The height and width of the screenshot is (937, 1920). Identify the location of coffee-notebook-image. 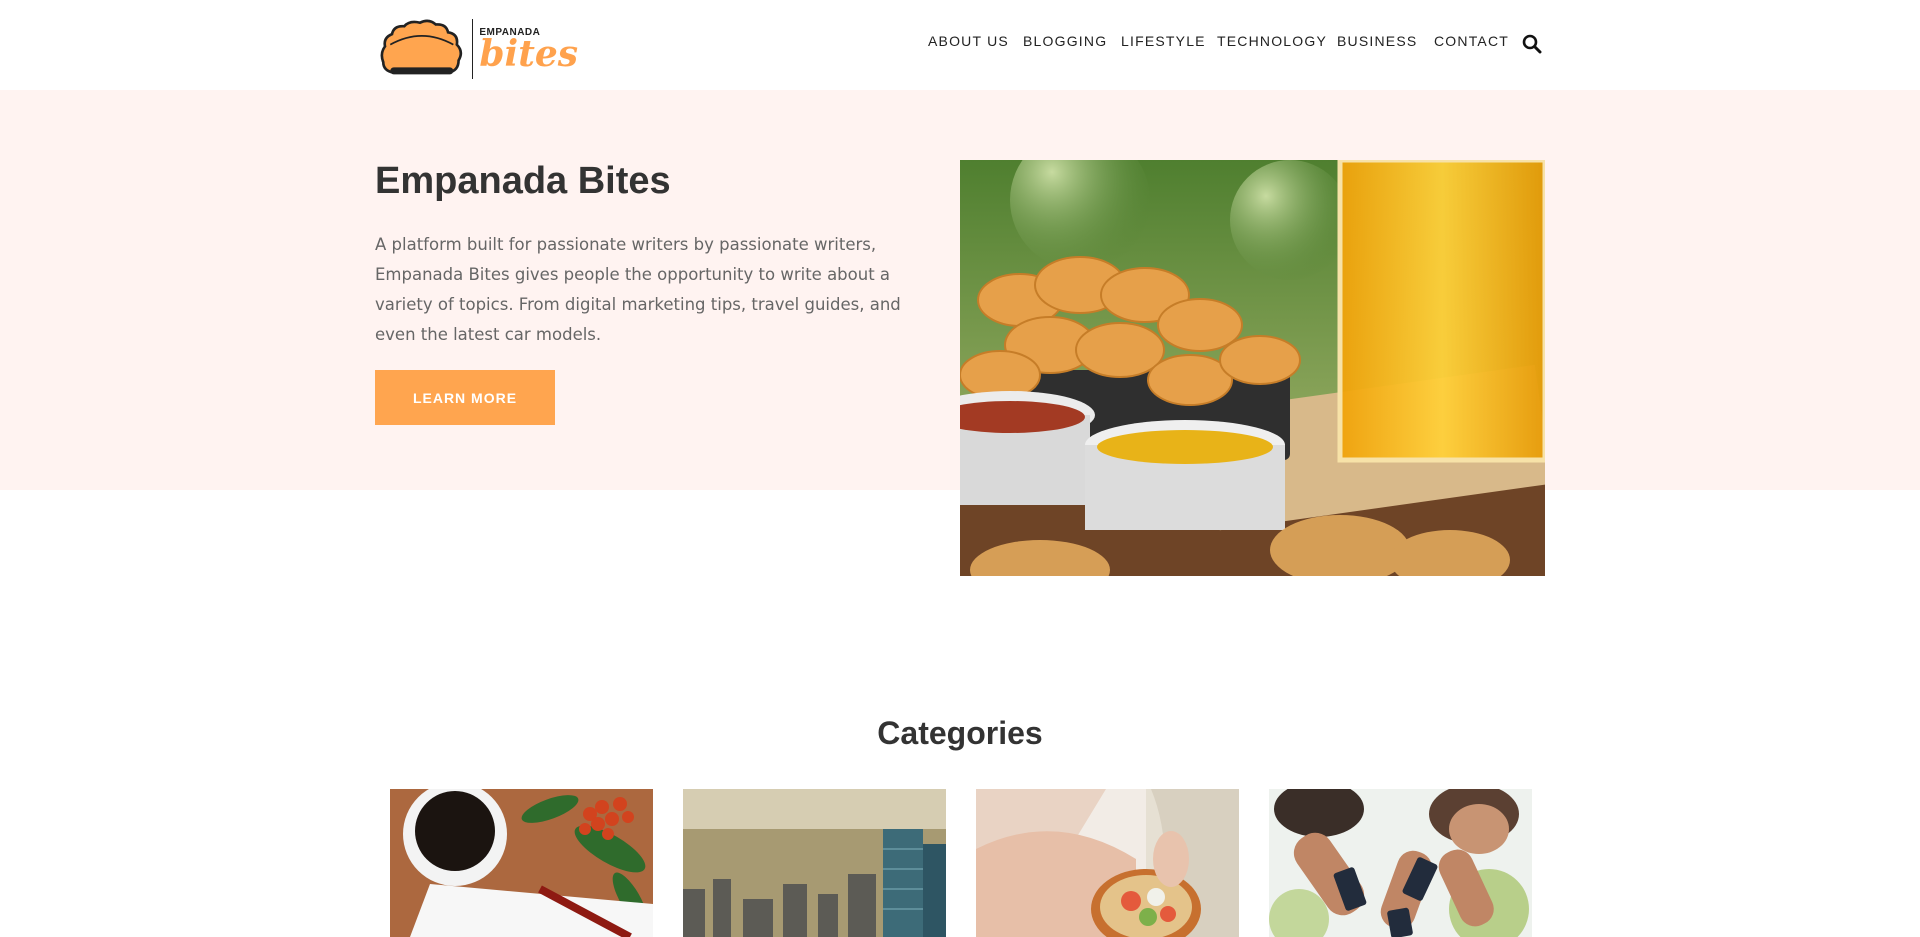
(521, 863).